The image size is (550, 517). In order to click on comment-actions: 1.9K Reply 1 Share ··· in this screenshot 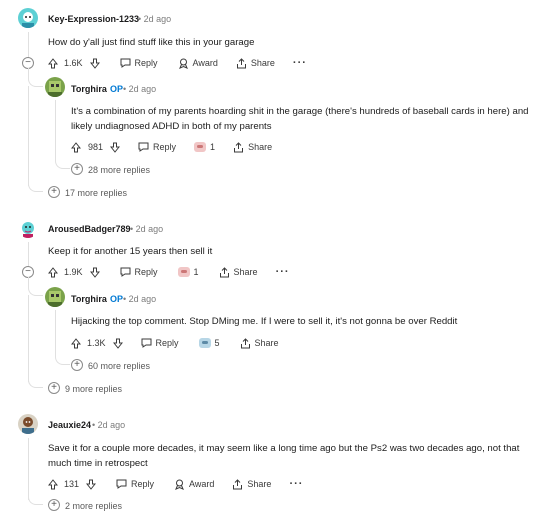, I will do `click(169, 272)`.